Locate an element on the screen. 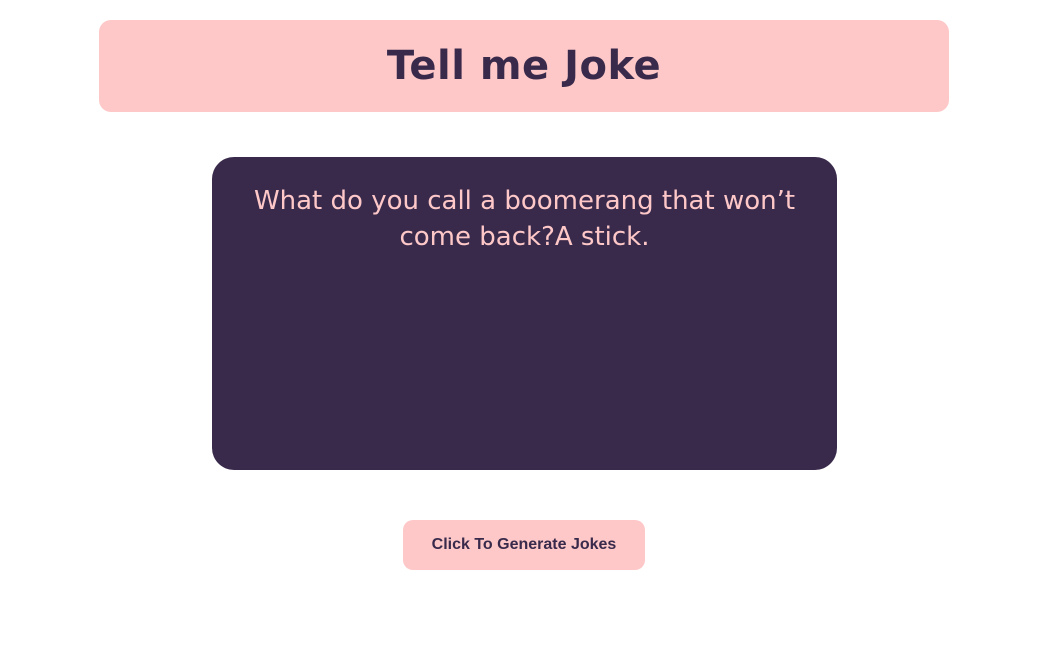 The width and height of the screenshot is (1047, 666). header-banner: Tell me Joke is located at coordinates (524, 66).